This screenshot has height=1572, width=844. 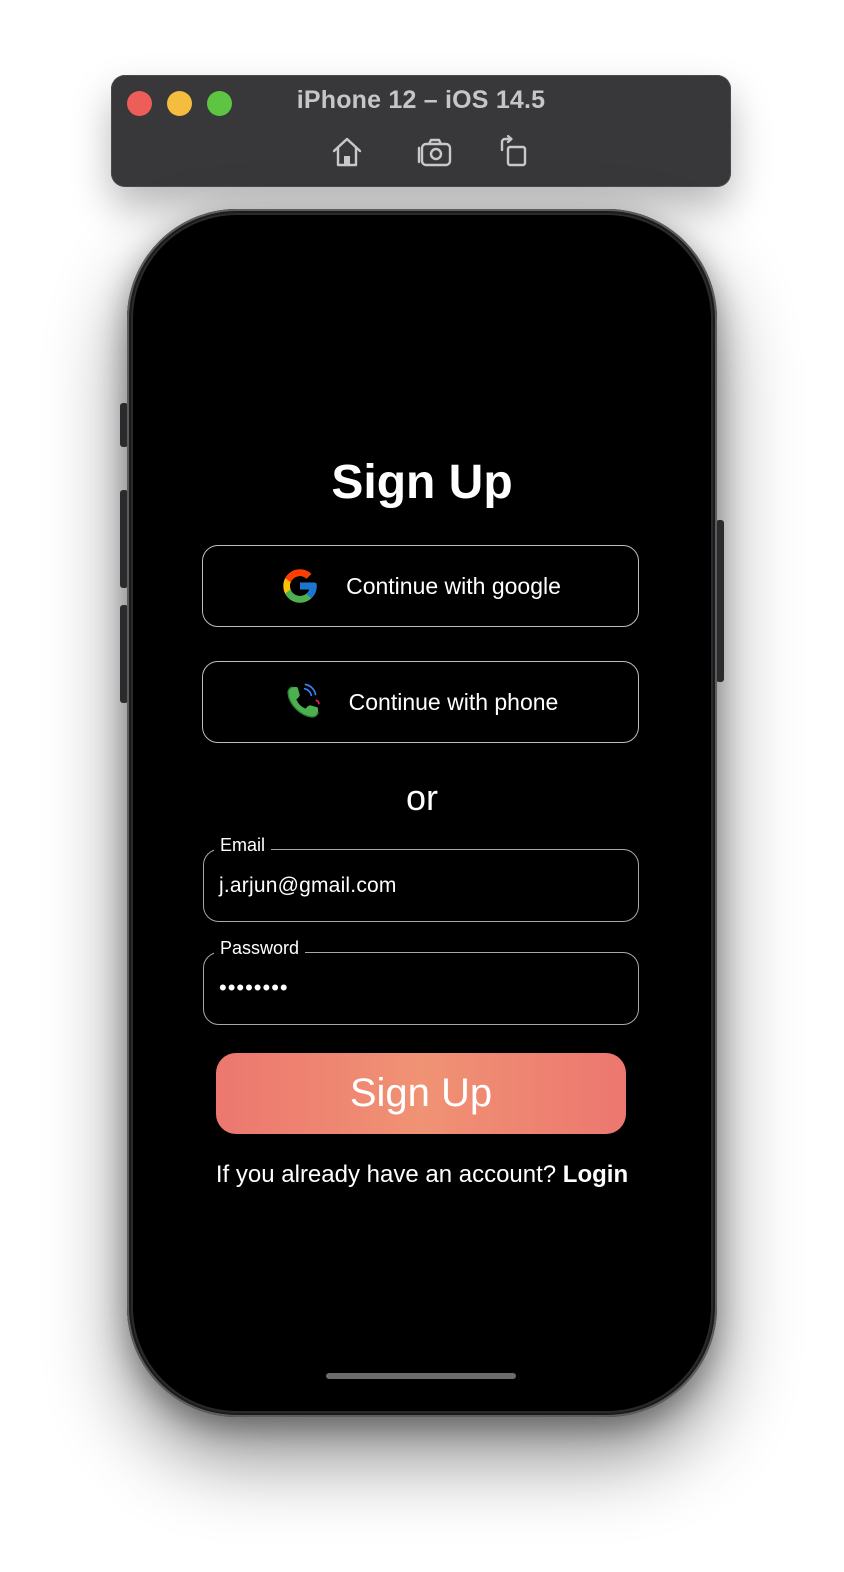 What do you see at coordinates (421, 797) in the screenshot?
I see `or-divider: or` at bounding box center [421, 797].